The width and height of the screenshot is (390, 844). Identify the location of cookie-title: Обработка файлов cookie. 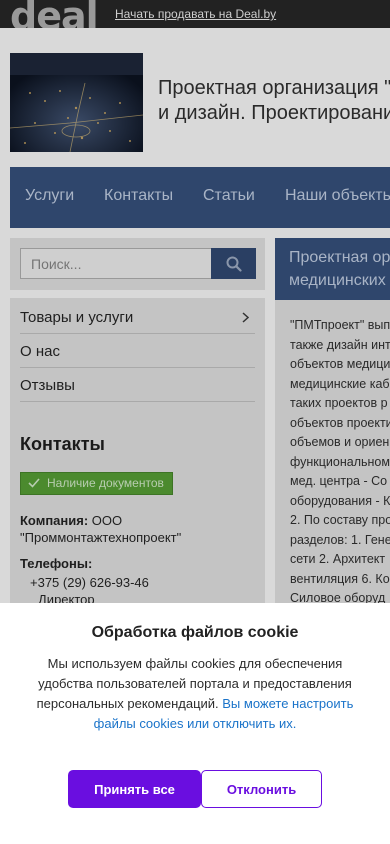
(195, 632).